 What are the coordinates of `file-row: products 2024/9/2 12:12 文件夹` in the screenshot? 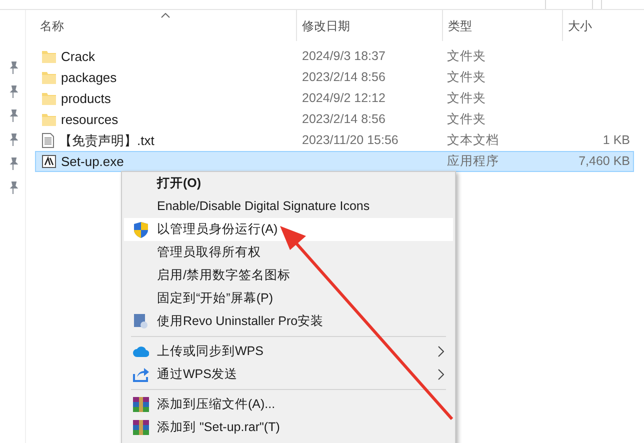 It's located at (334, 98).